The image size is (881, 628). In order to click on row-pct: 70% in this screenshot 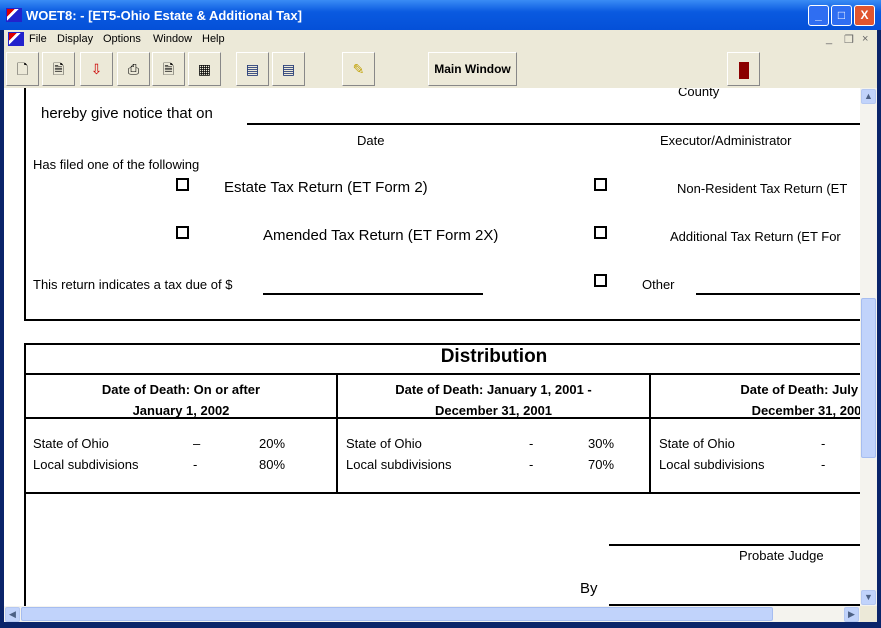, I will do `click(601, 464)`.